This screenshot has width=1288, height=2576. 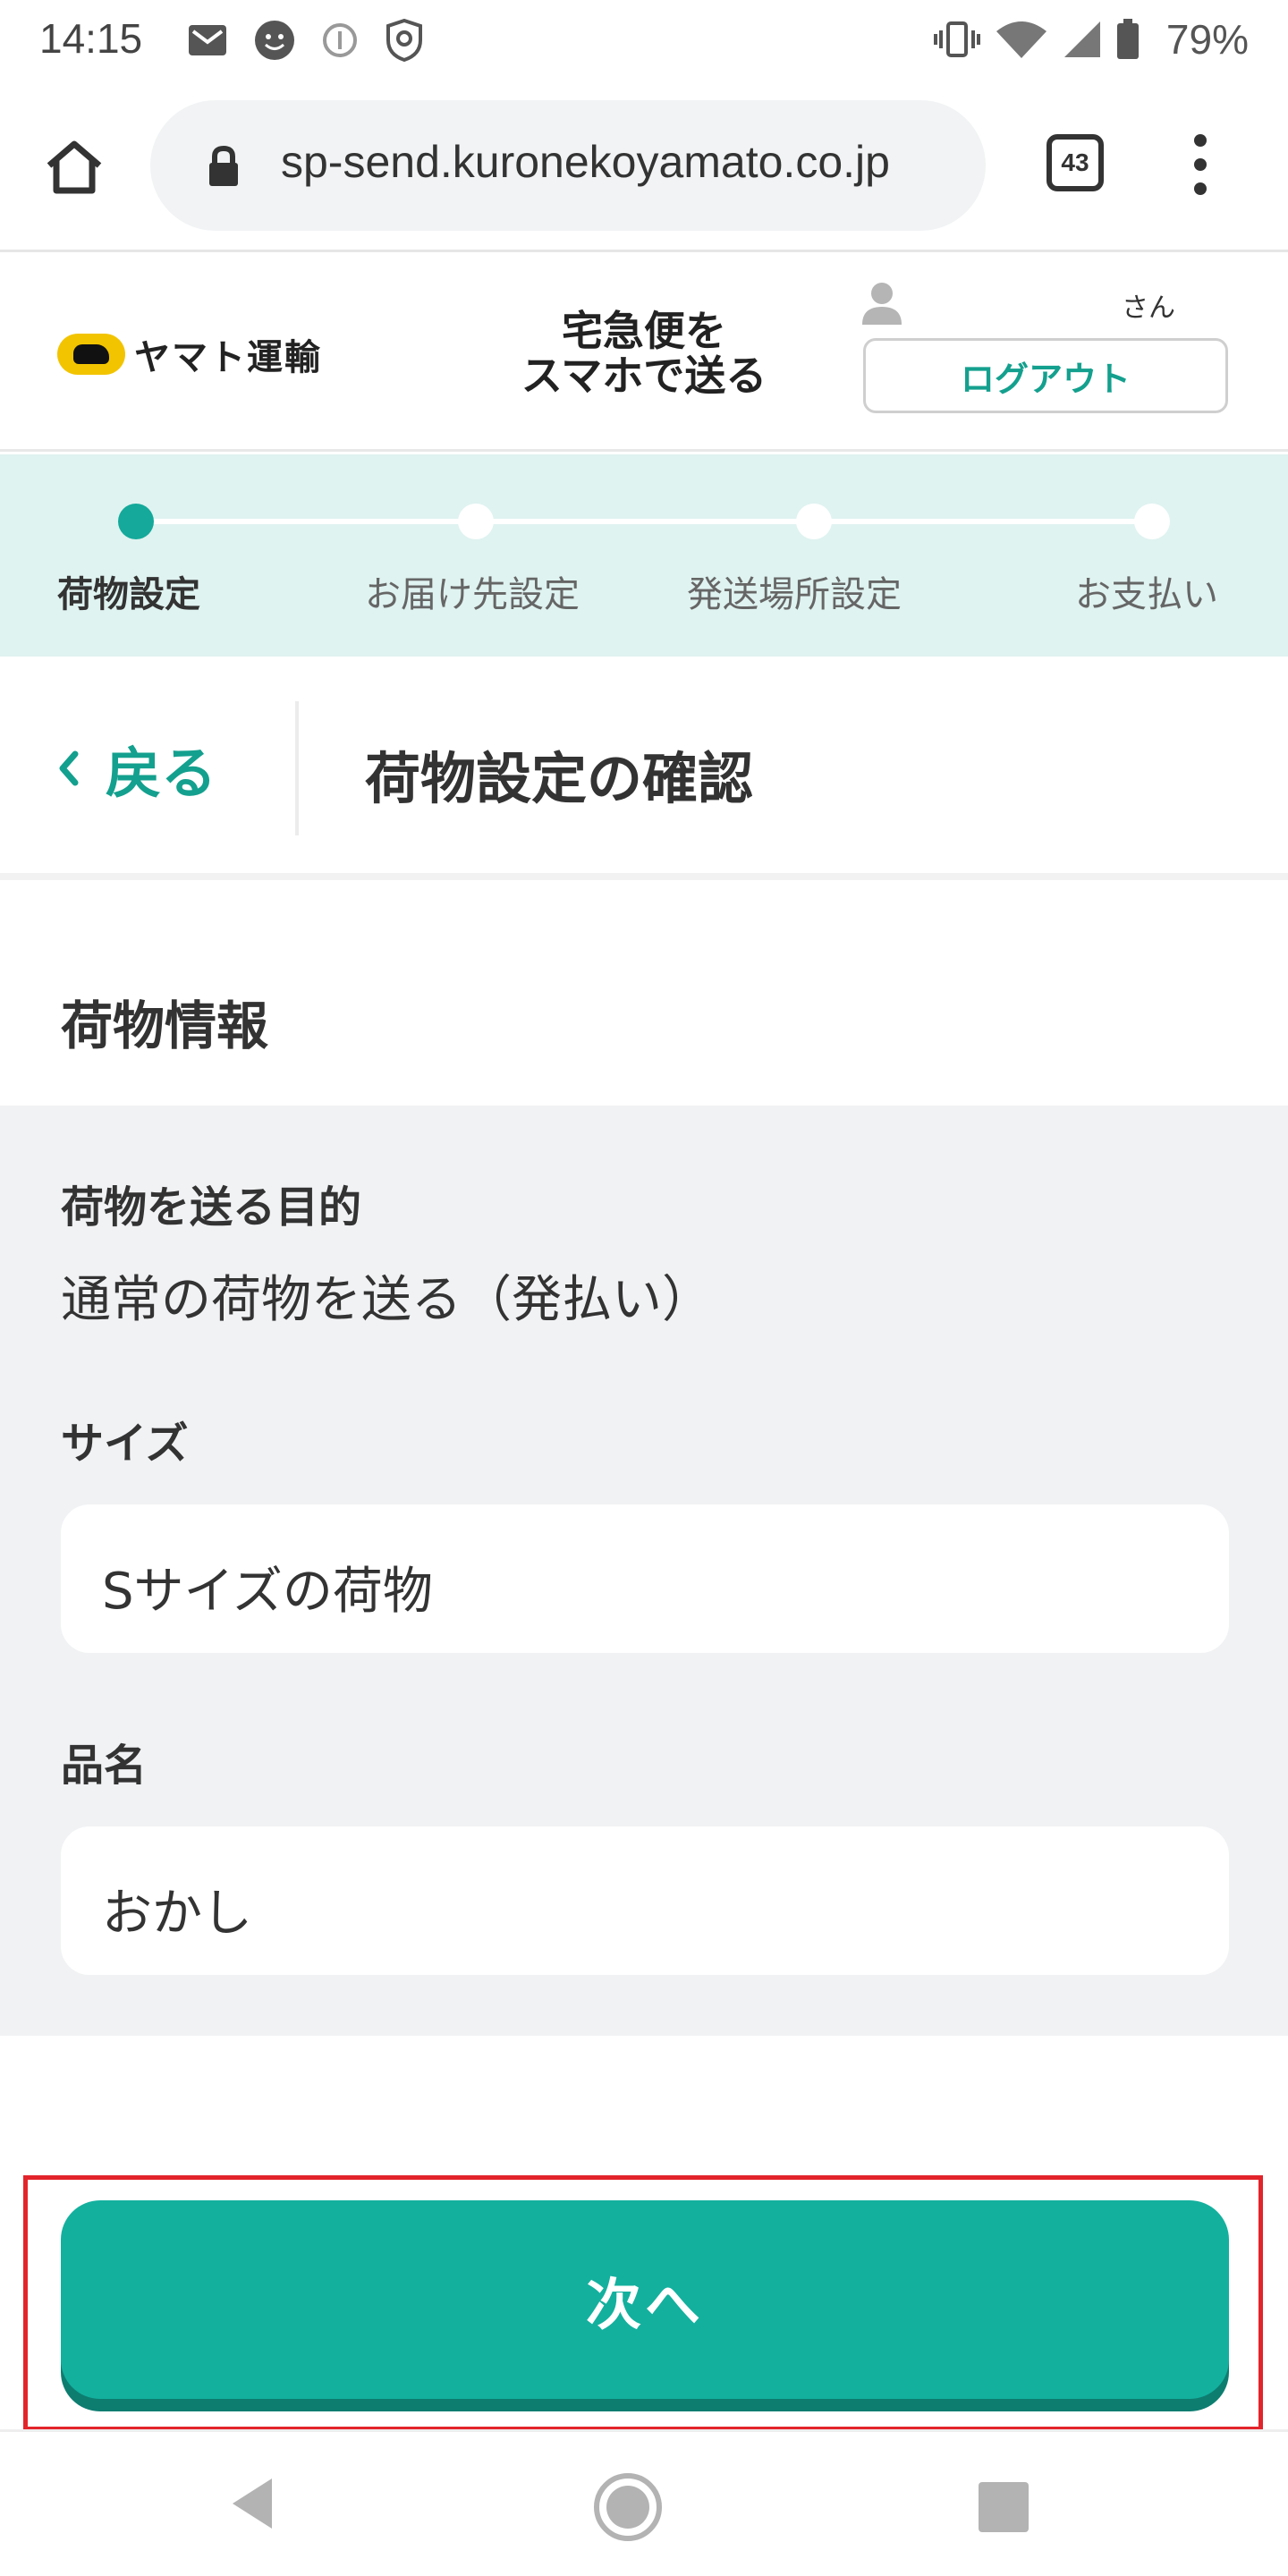 I want to click on page-header: 戻る 荷物設定の確認, so click(x=644, y=768).